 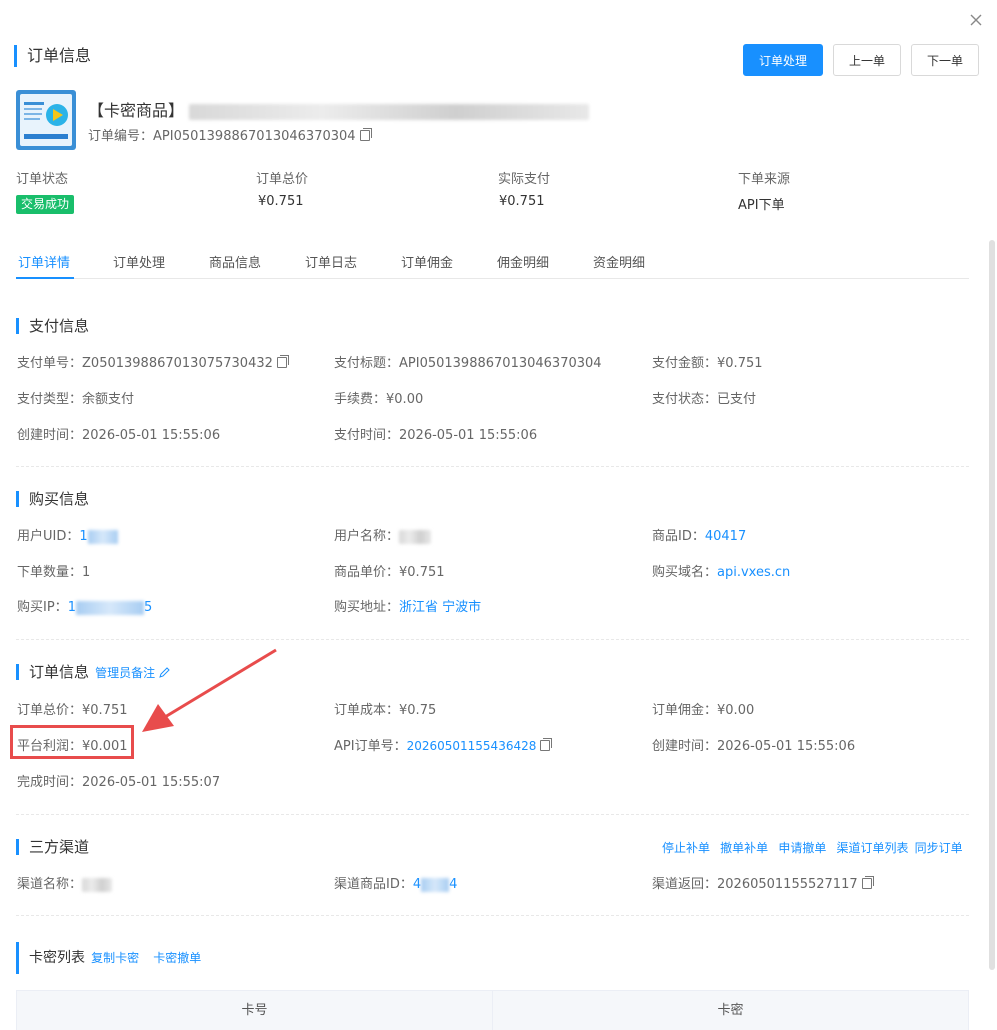 What do you see at coordinates (783, 60) in the screenshot?
I see `order-process-button: 订单处理` at bounding box center [783, 60].